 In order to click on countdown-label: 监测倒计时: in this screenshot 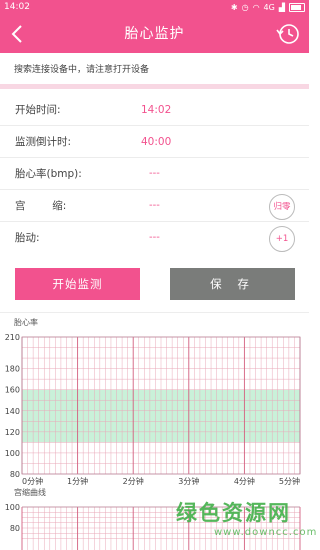, I will do `click(43, 142)`.